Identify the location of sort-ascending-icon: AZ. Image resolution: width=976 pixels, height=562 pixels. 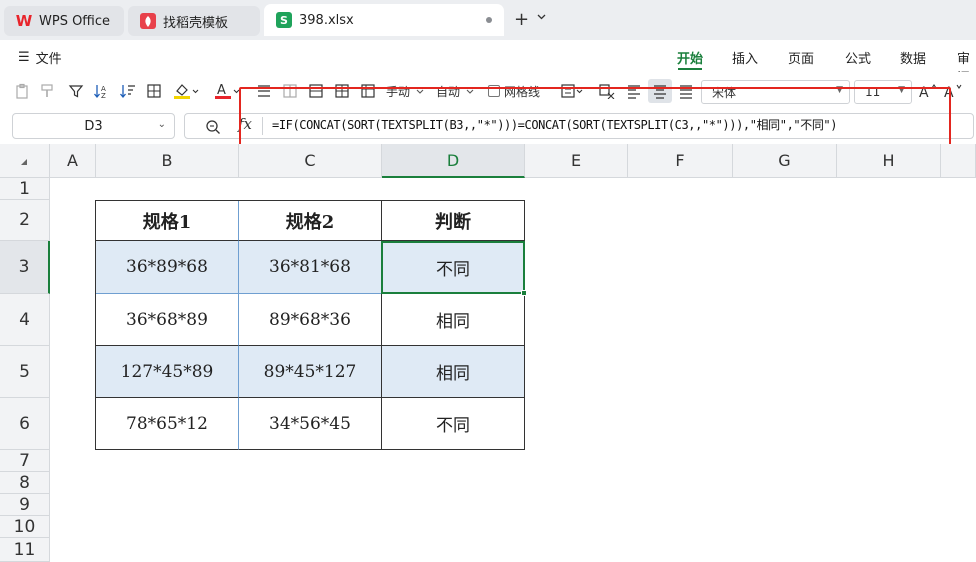
(102, 91).